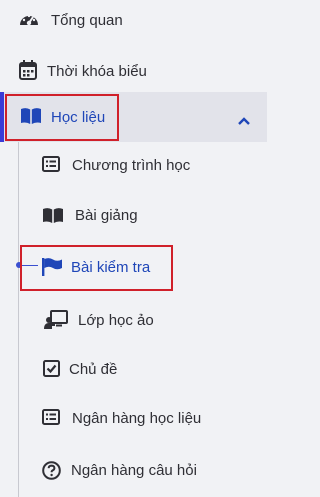 Image resolution: width=320 pixels, height=497 pixels. I want to click on highlight-box-tests, so click(96, 268).